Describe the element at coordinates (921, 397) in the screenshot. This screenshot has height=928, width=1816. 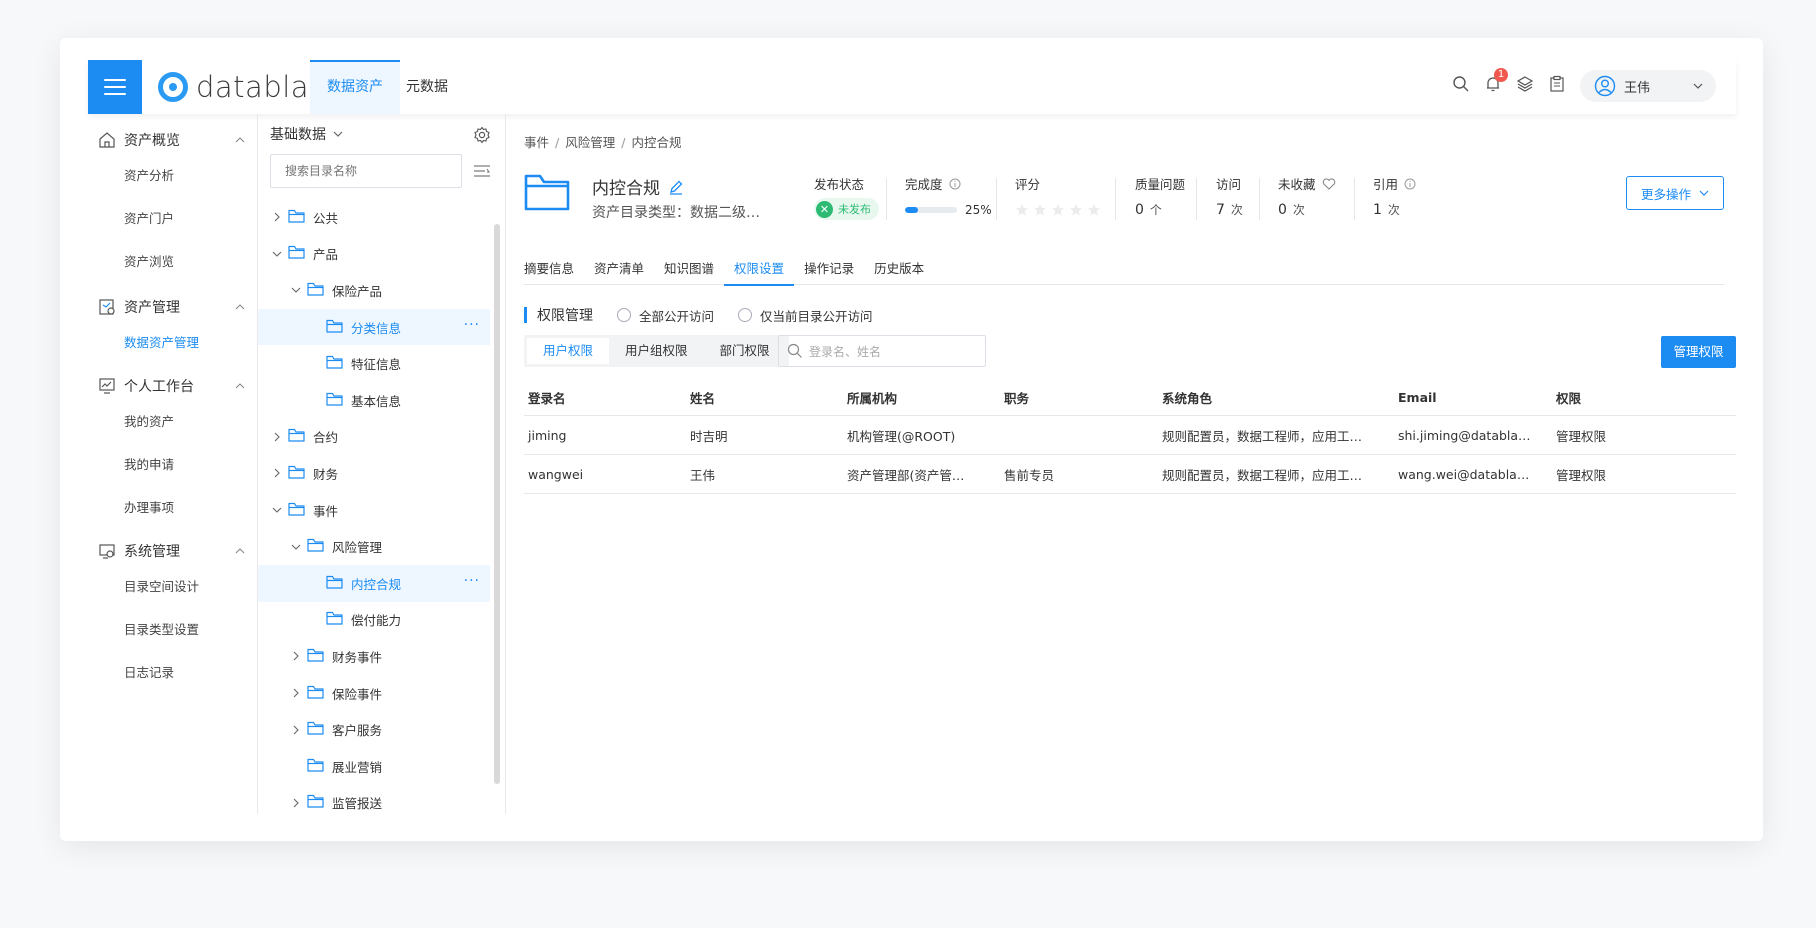
I see `table-header-cell: 所属机构` at that location.